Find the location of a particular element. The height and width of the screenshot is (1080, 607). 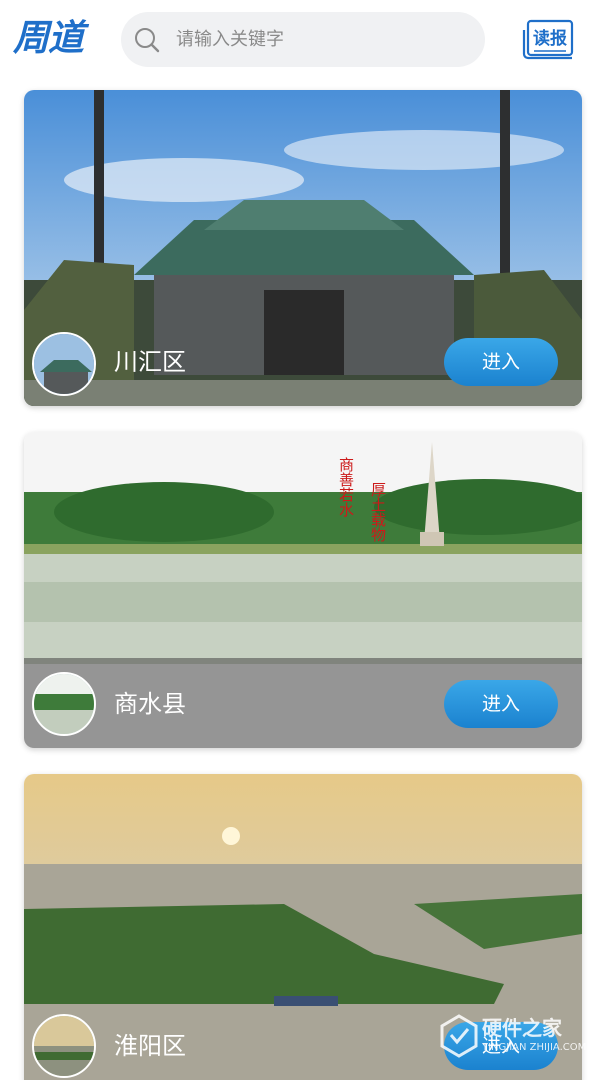

search-icon is located at coordinates (147, 40).